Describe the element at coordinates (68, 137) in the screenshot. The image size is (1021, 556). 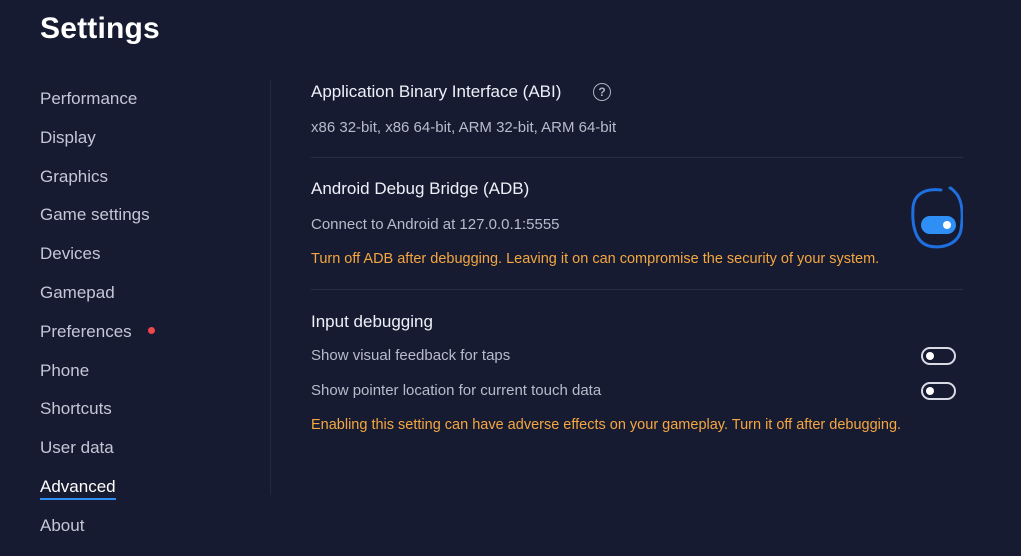
I see `sidebar-item-label: Display` at that location.